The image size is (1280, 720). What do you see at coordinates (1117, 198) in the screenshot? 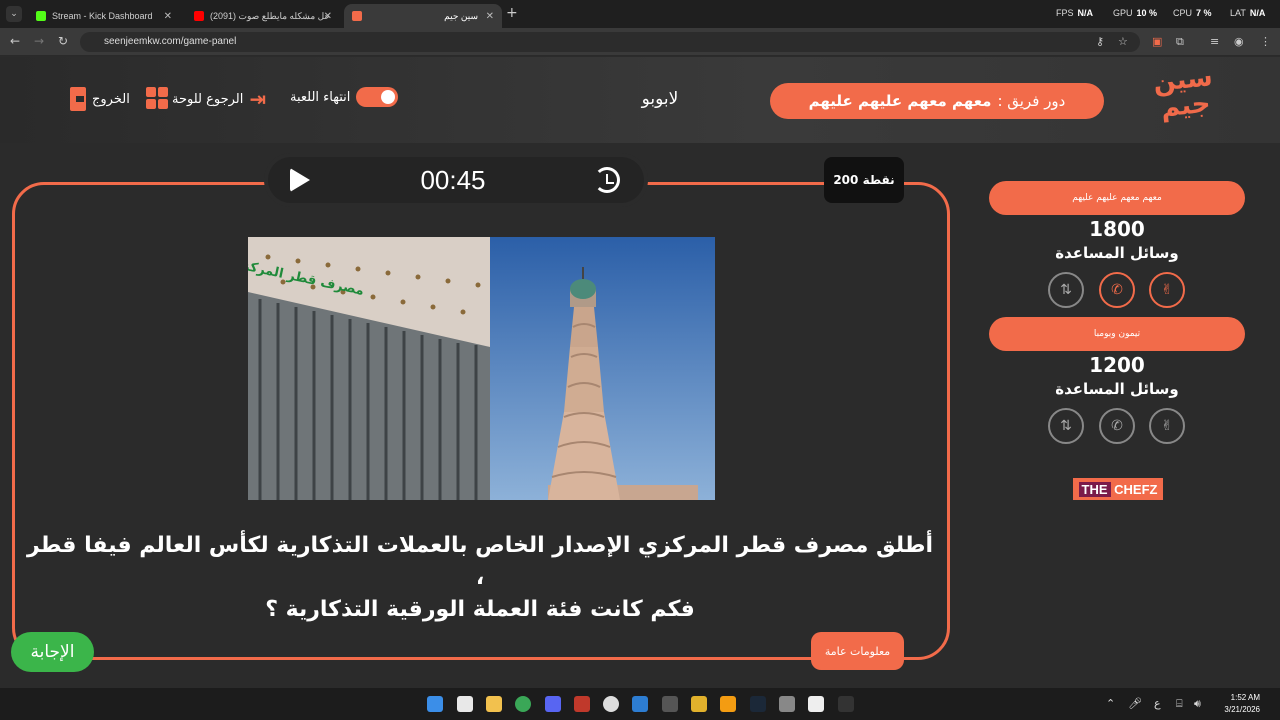
I see `team-1-name: معهم معهم عليهم عليهم` at bounding box center [1117, 198].